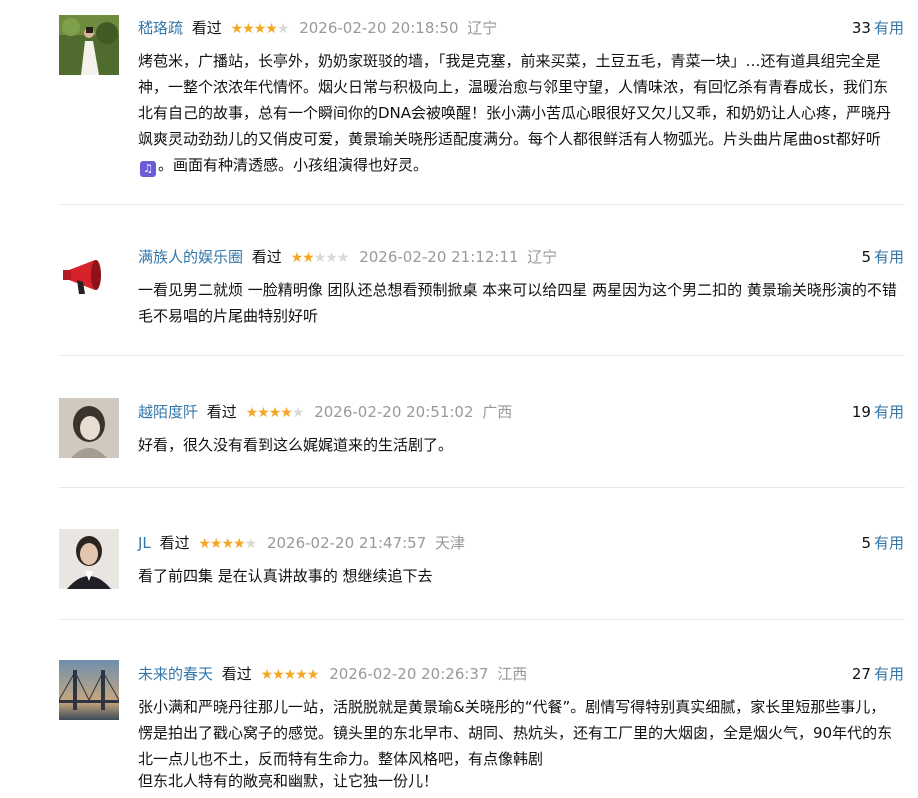 The image size is (918, 798). I want to click on username-link: 未来的春天, so click(175, 674).